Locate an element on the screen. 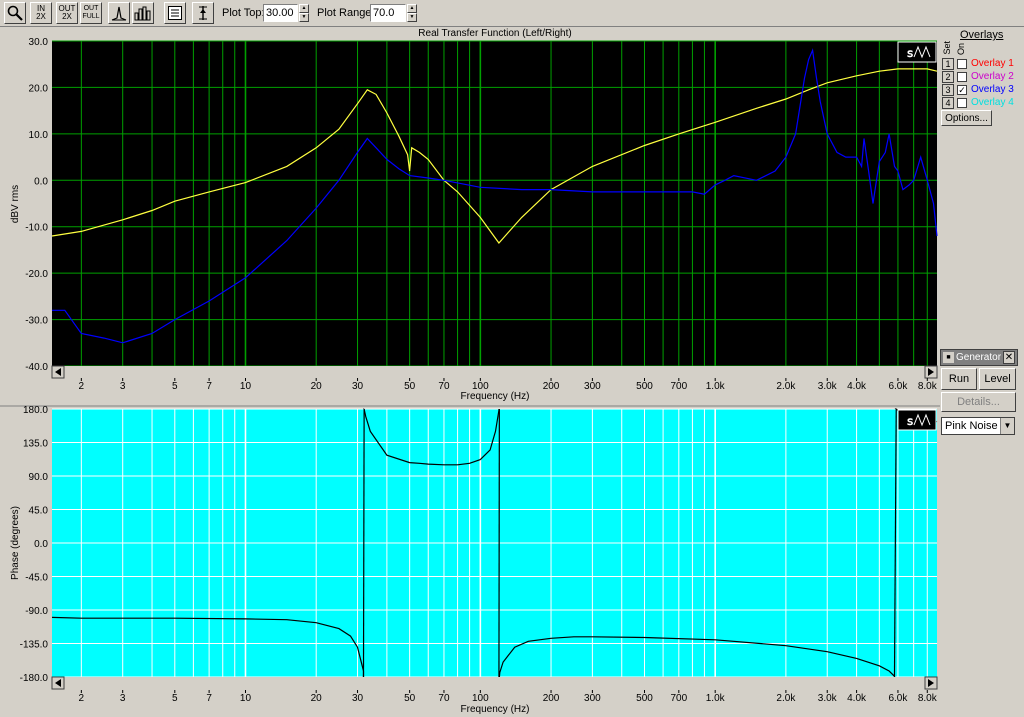 The image size is (1024, 717). peak-button is located at coordinates (119, 13).